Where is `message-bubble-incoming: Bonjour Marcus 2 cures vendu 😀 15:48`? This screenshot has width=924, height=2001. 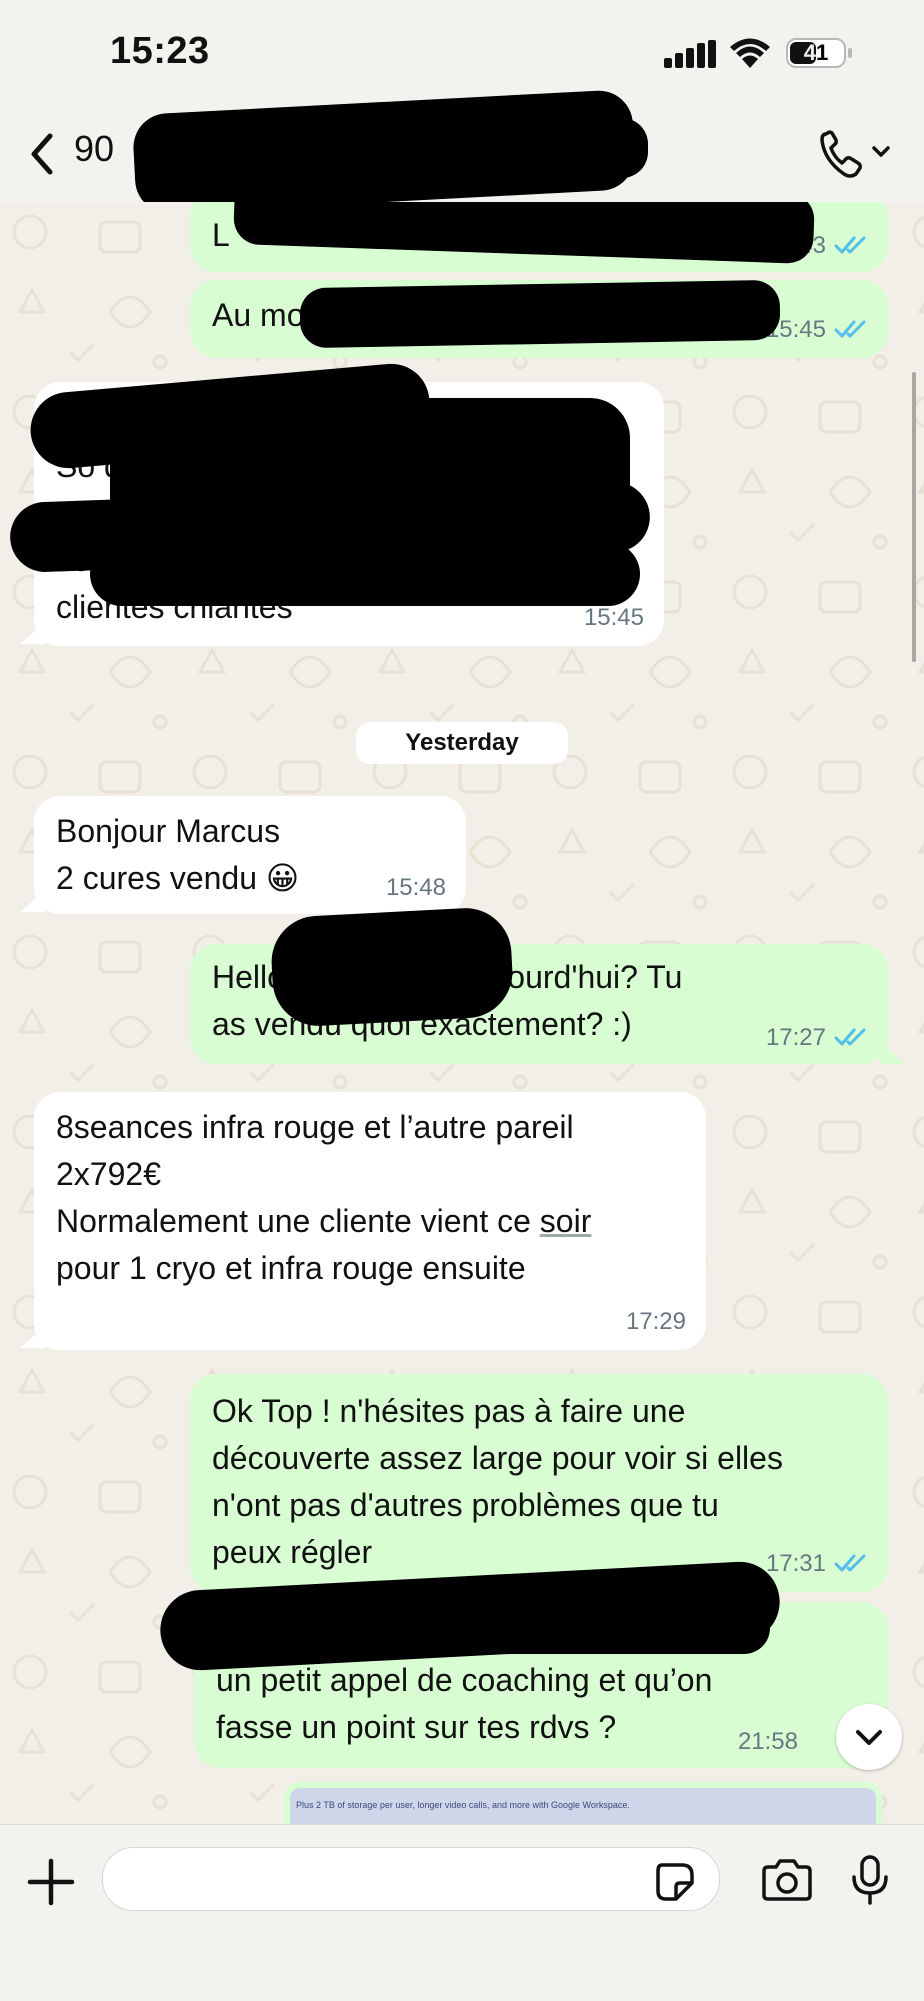 message-bubble-incoming: Bonjour Marcus 2 cures vendu 😀 15:48 is located at coordinates (250, 855).